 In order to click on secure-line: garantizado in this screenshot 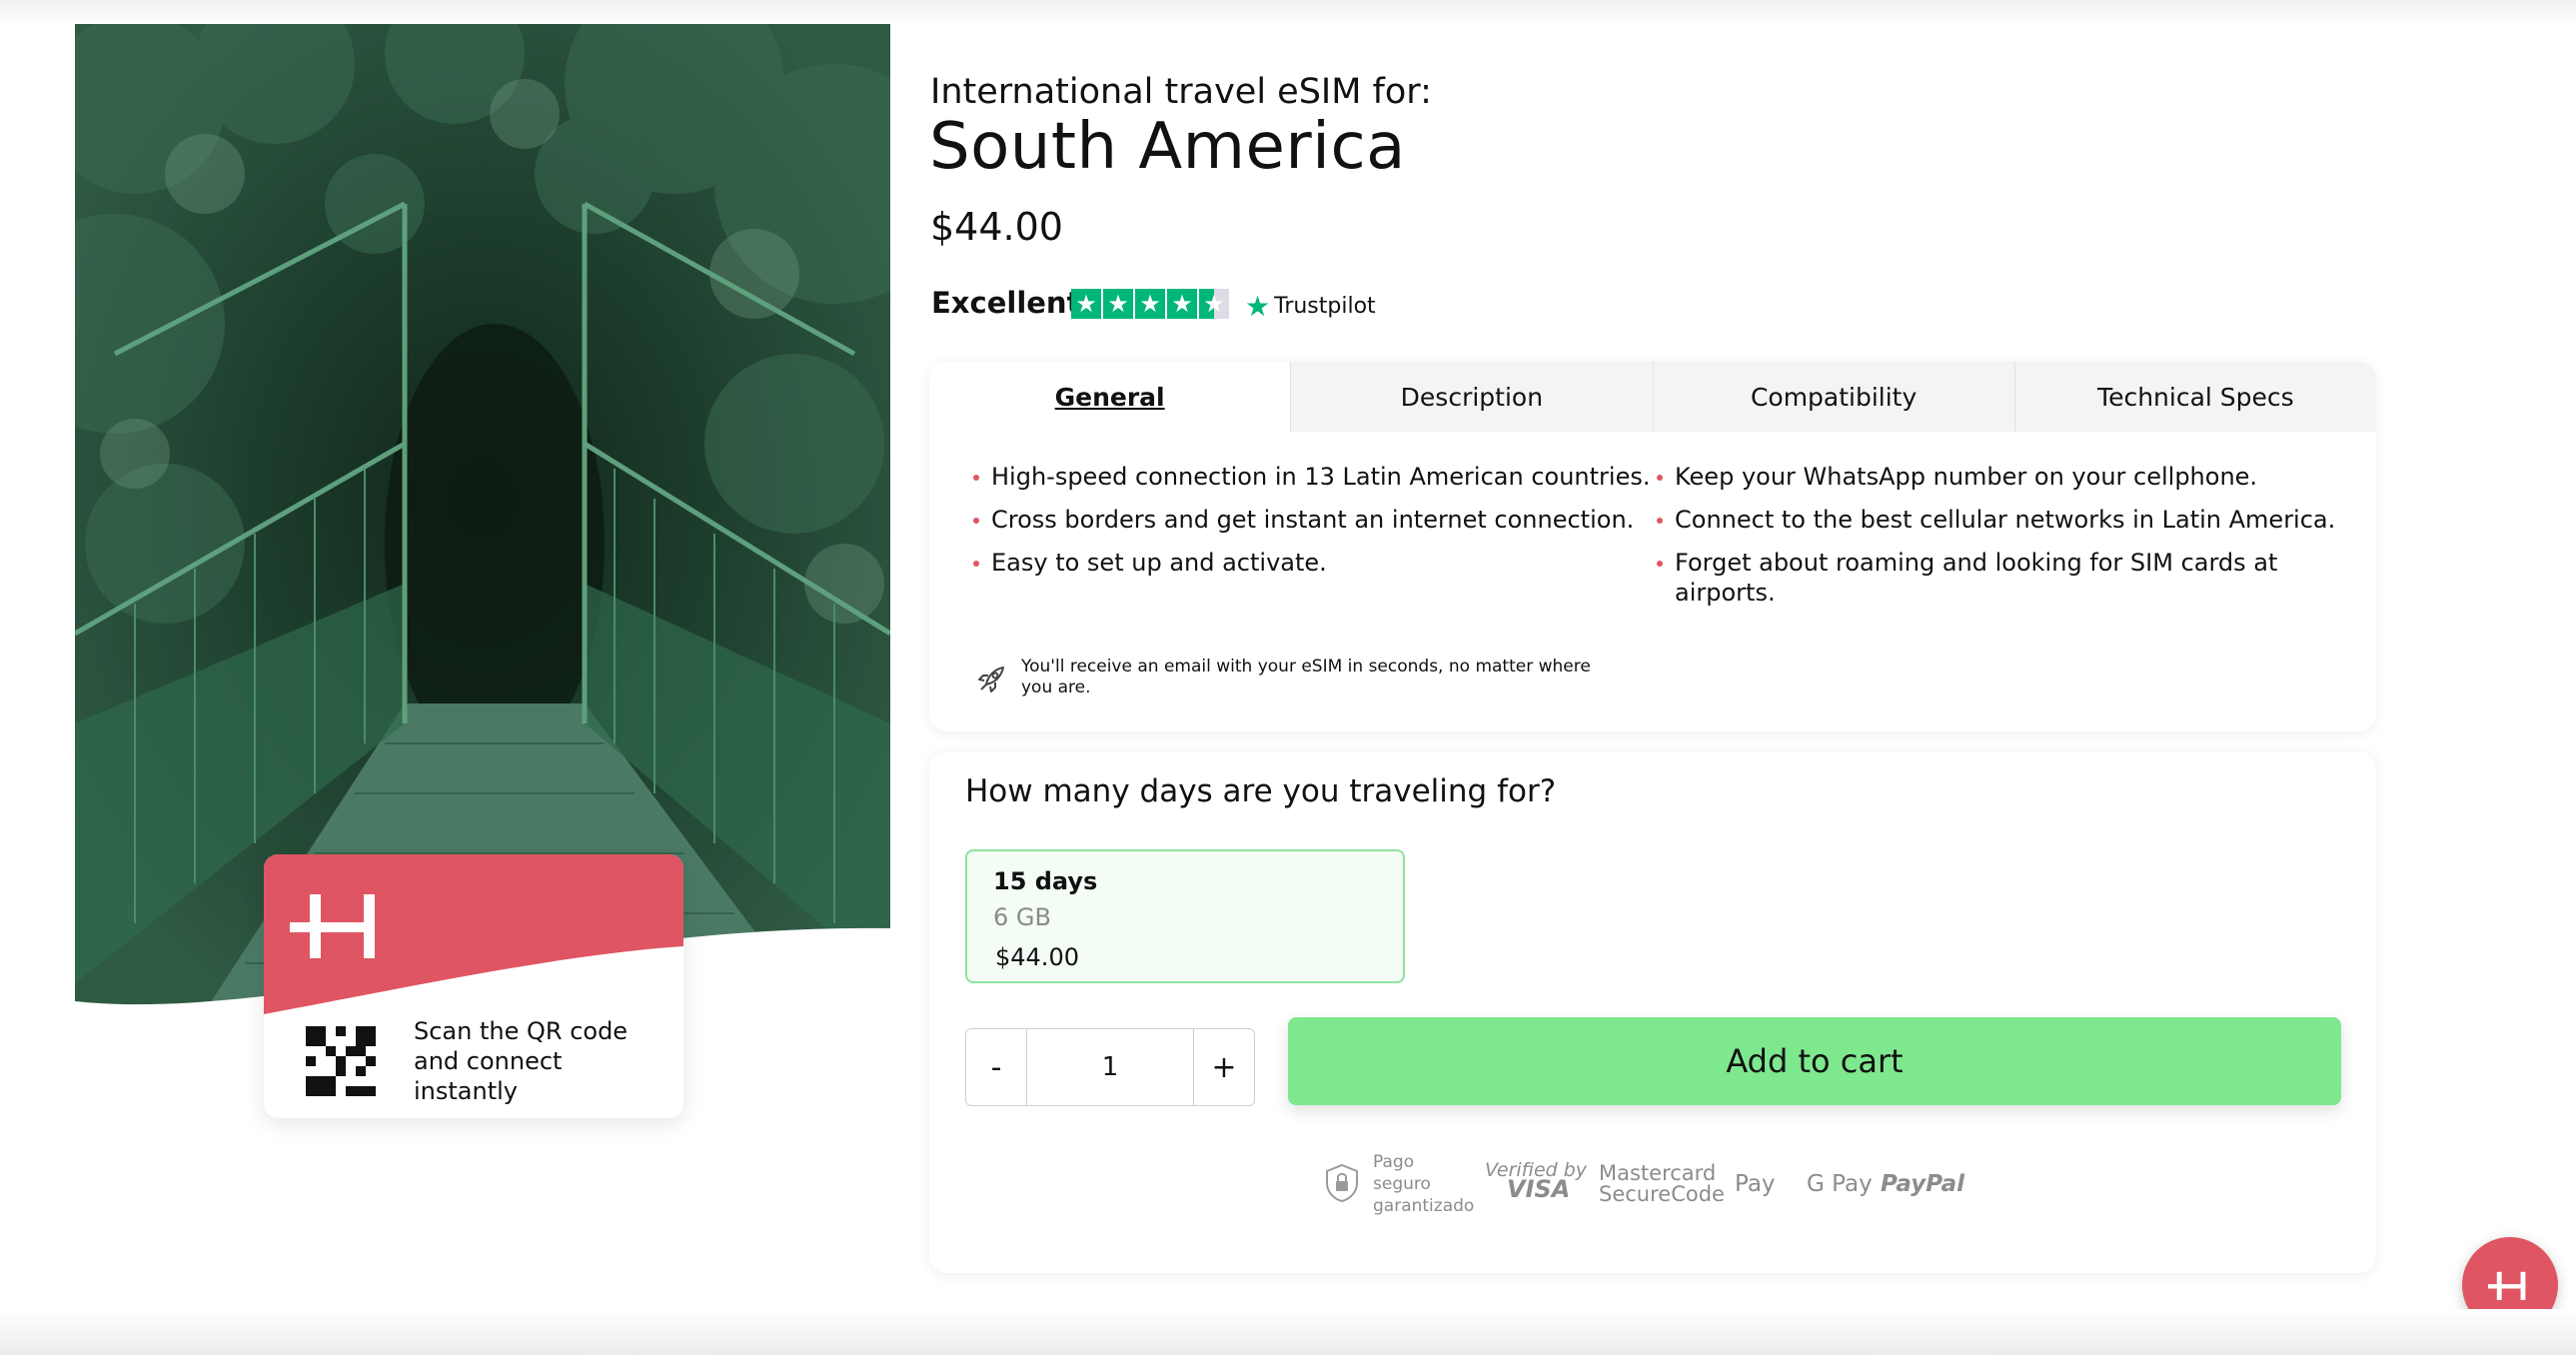, I will do `click(1424, 1206)`.